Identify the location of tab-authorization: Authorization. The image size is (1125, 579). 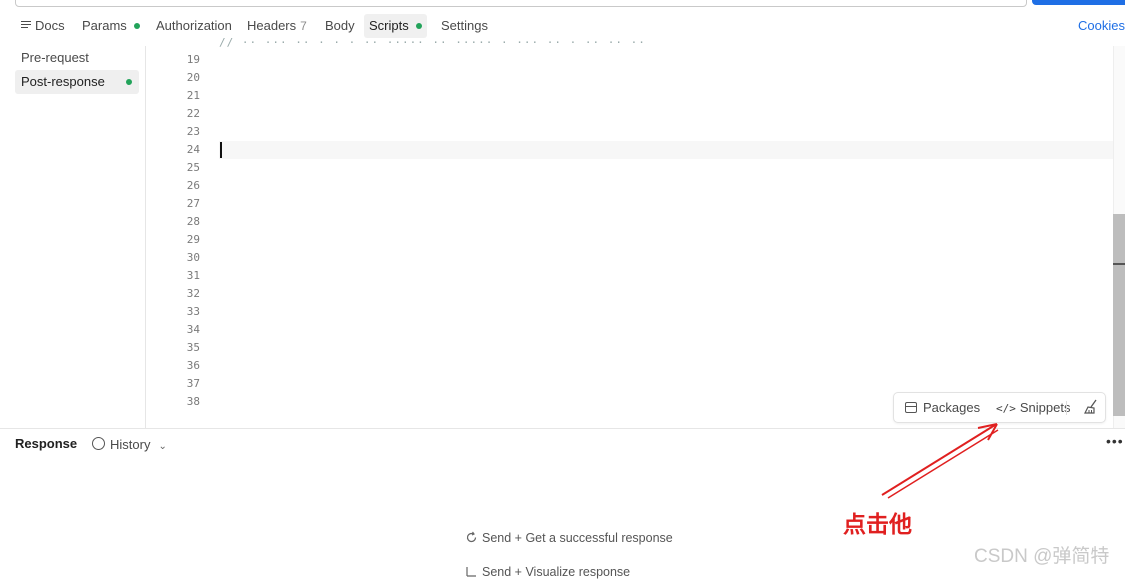
(194, 26).